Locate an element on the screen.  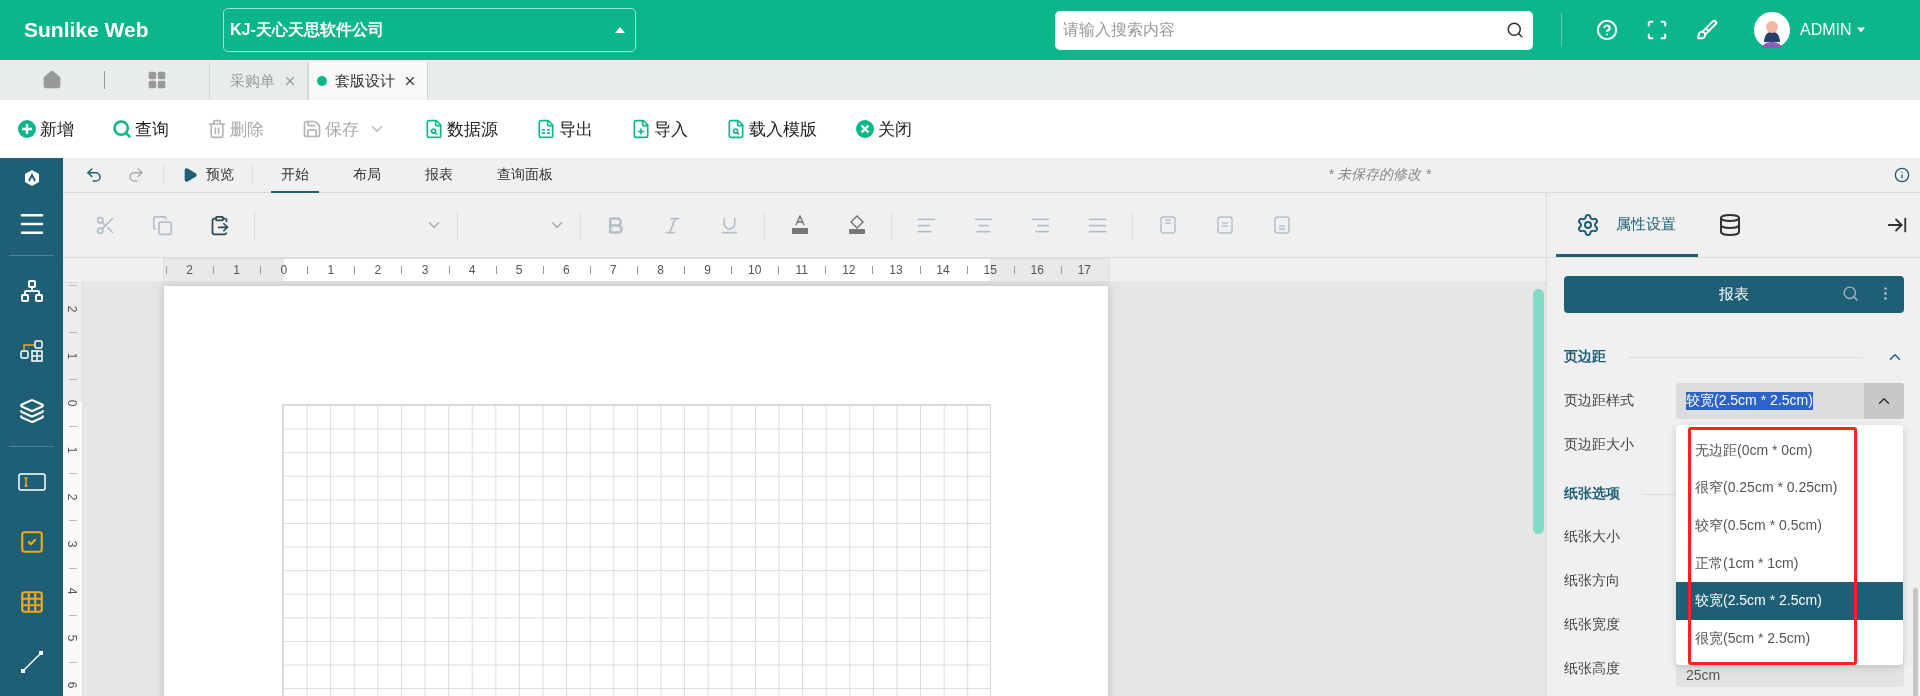
field-label: 纸张方向 is located at coordinates (1592, 581).